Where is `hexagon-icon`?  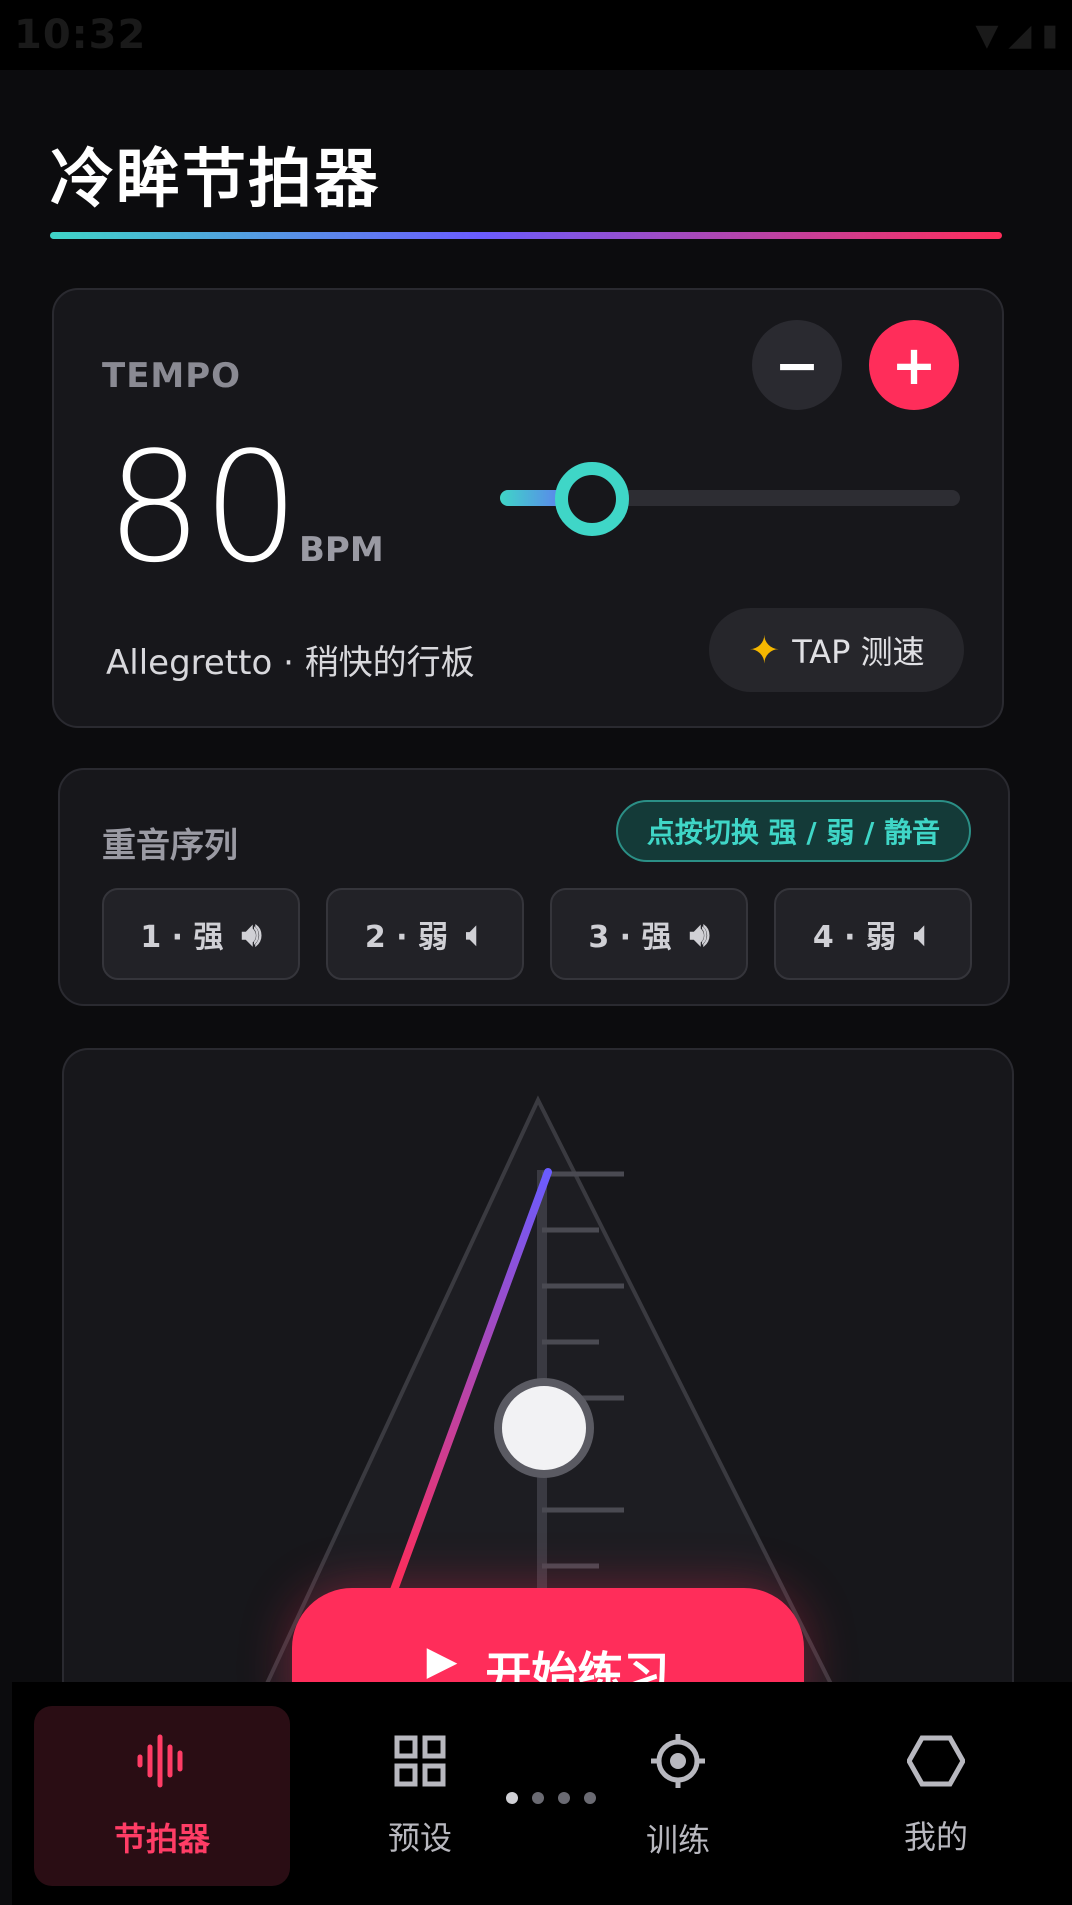 hexagon-icon is located at coordinates (936, 1765).